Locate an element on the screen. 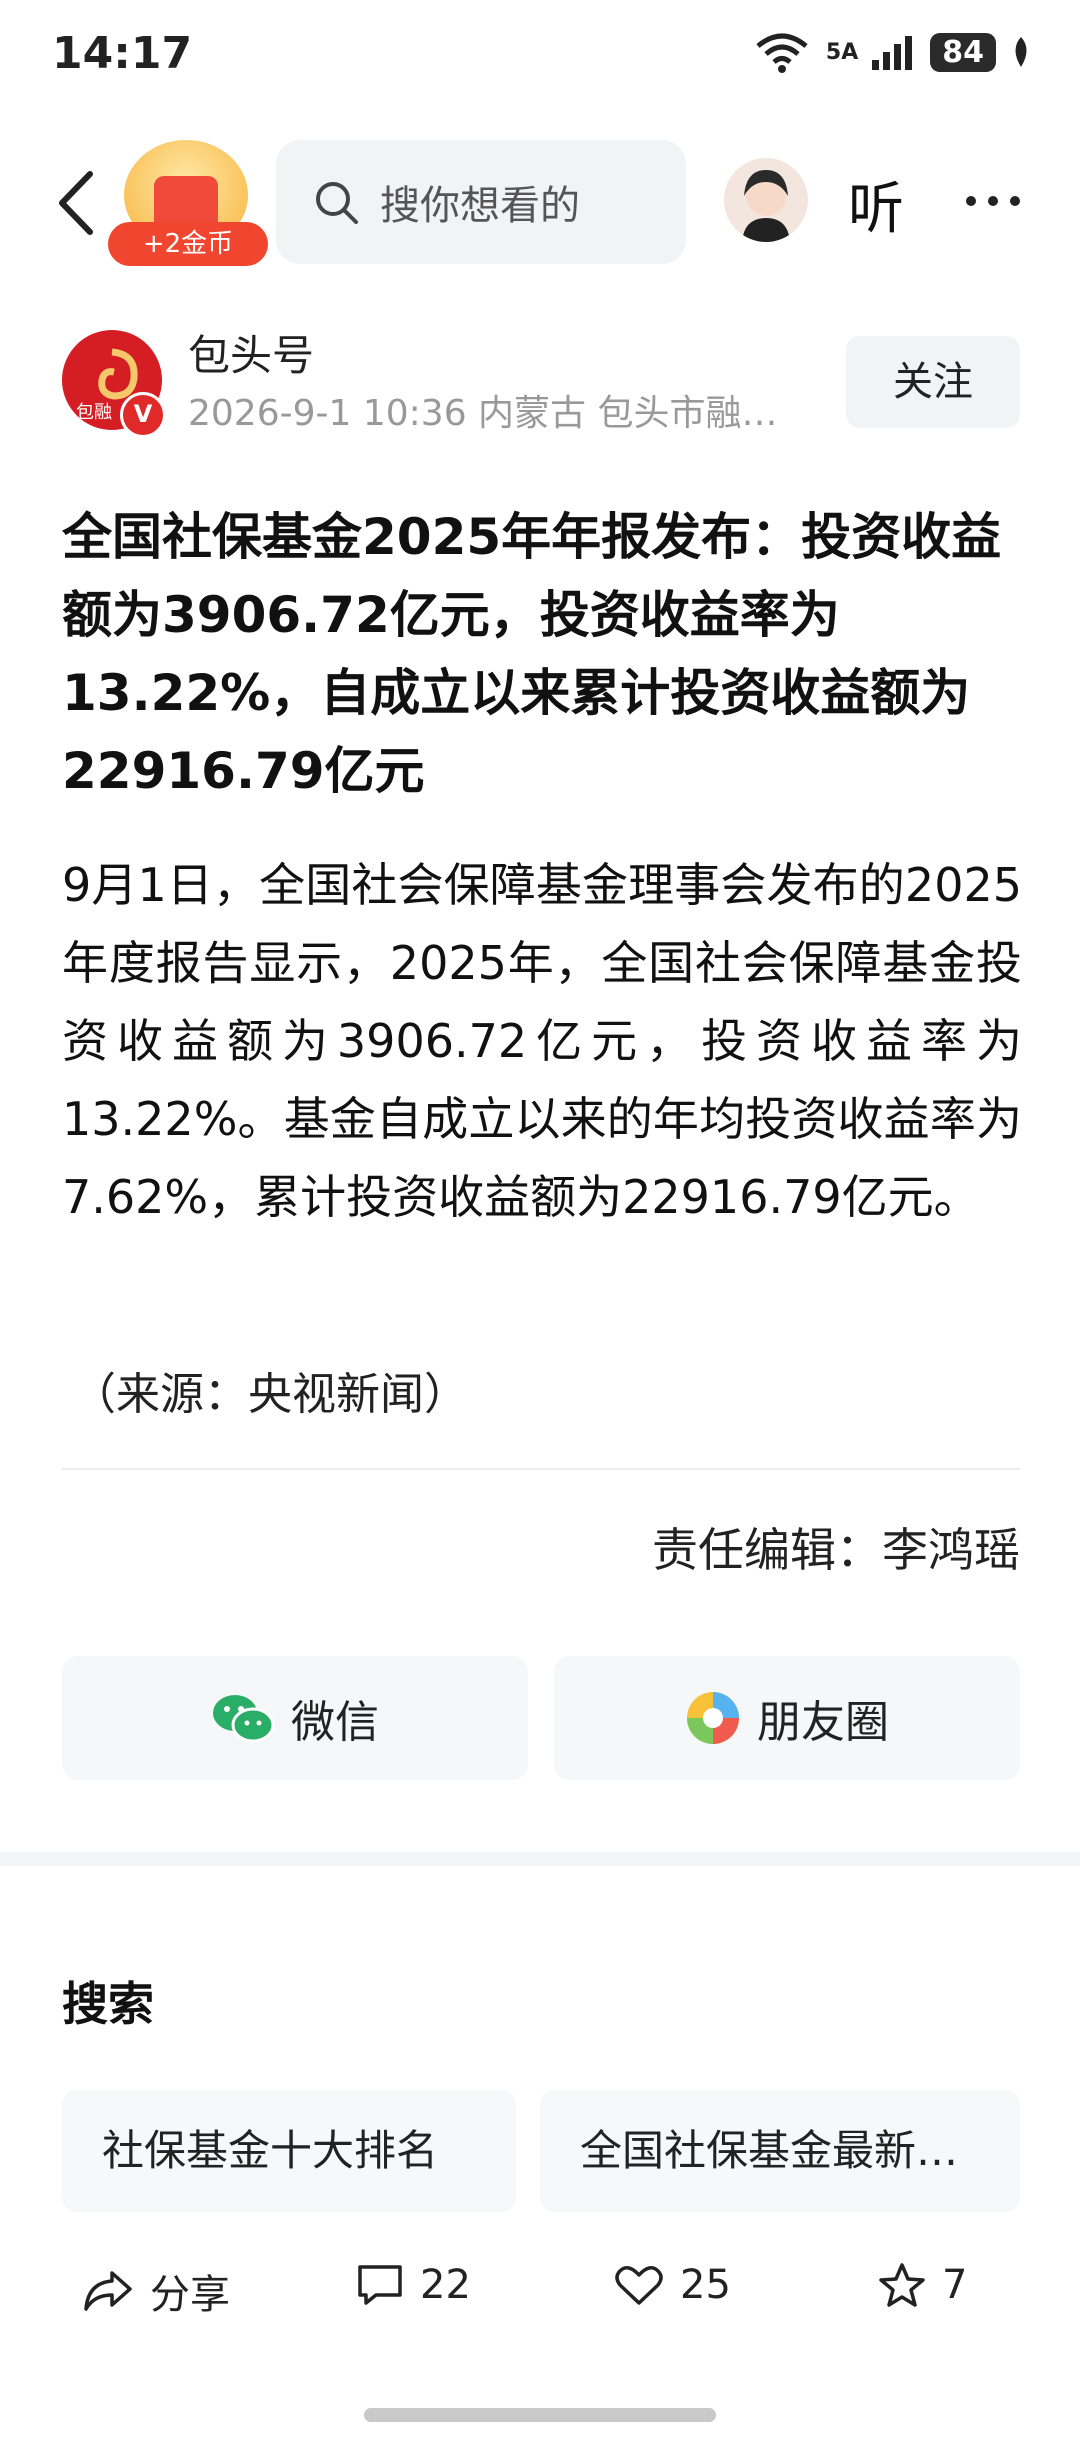 This screenshot has width=1080, height=2444. comment-button: 22 is located at coordinates (413, 2285).